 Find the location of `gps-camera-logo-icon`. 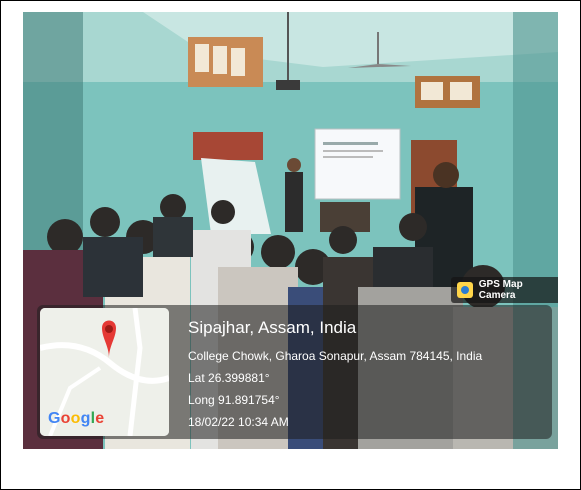

gps-camera-logo-icon is located at coordinates (465, 290).